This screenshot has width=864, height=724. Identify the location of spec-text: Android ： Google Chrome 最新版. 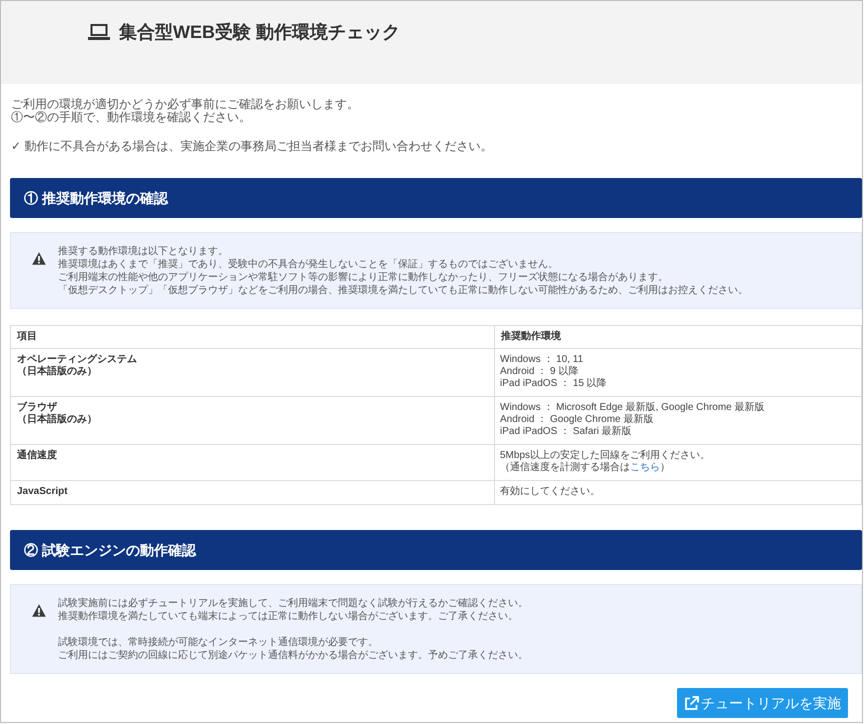
(577, 420).